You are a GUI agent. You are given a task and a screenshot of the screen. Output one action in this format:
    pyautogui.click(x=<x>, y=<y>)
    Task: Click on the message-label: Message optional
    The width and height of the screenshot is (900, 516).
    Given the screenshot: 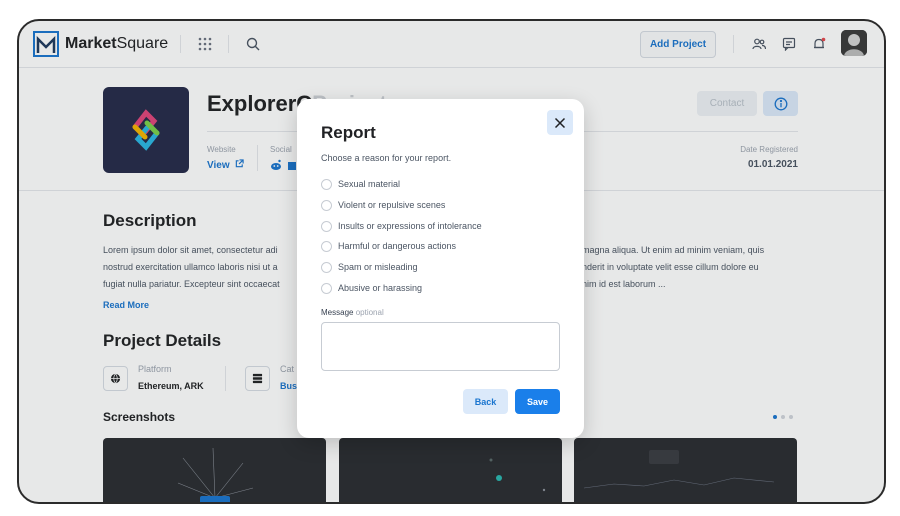 What is the action you would take?
    pyautogui.click(x=352, y=312)
    